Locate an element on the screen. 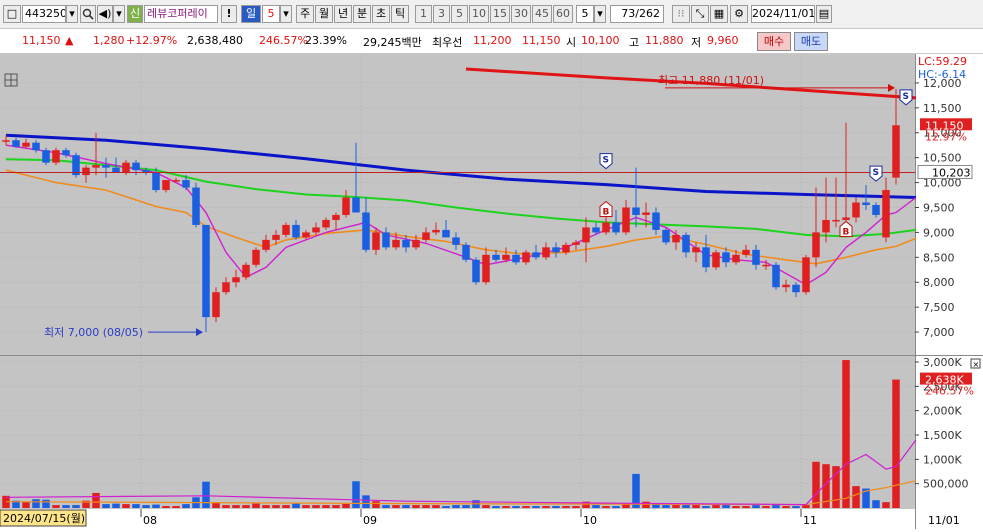 Image resolution: width=983 pixels, height=532 pixels. period-minute-button: 분 is located at coordinates (362, 14).